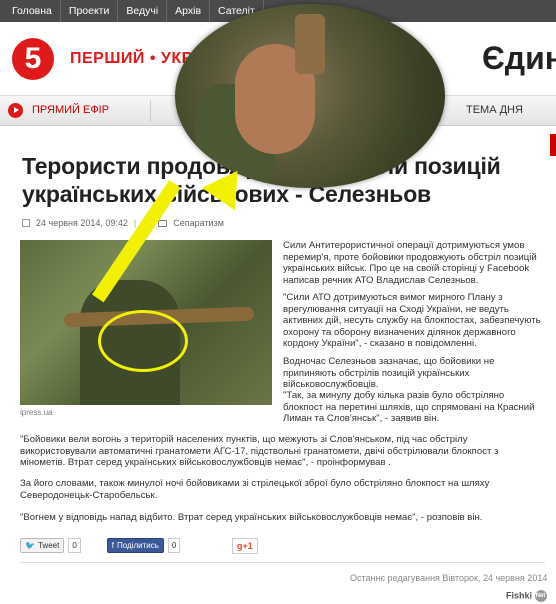 This screenshot has width=556, height=604. Describe the element at coordinates (150, 111) in the screenshot. I see `menu-divider` at that location.